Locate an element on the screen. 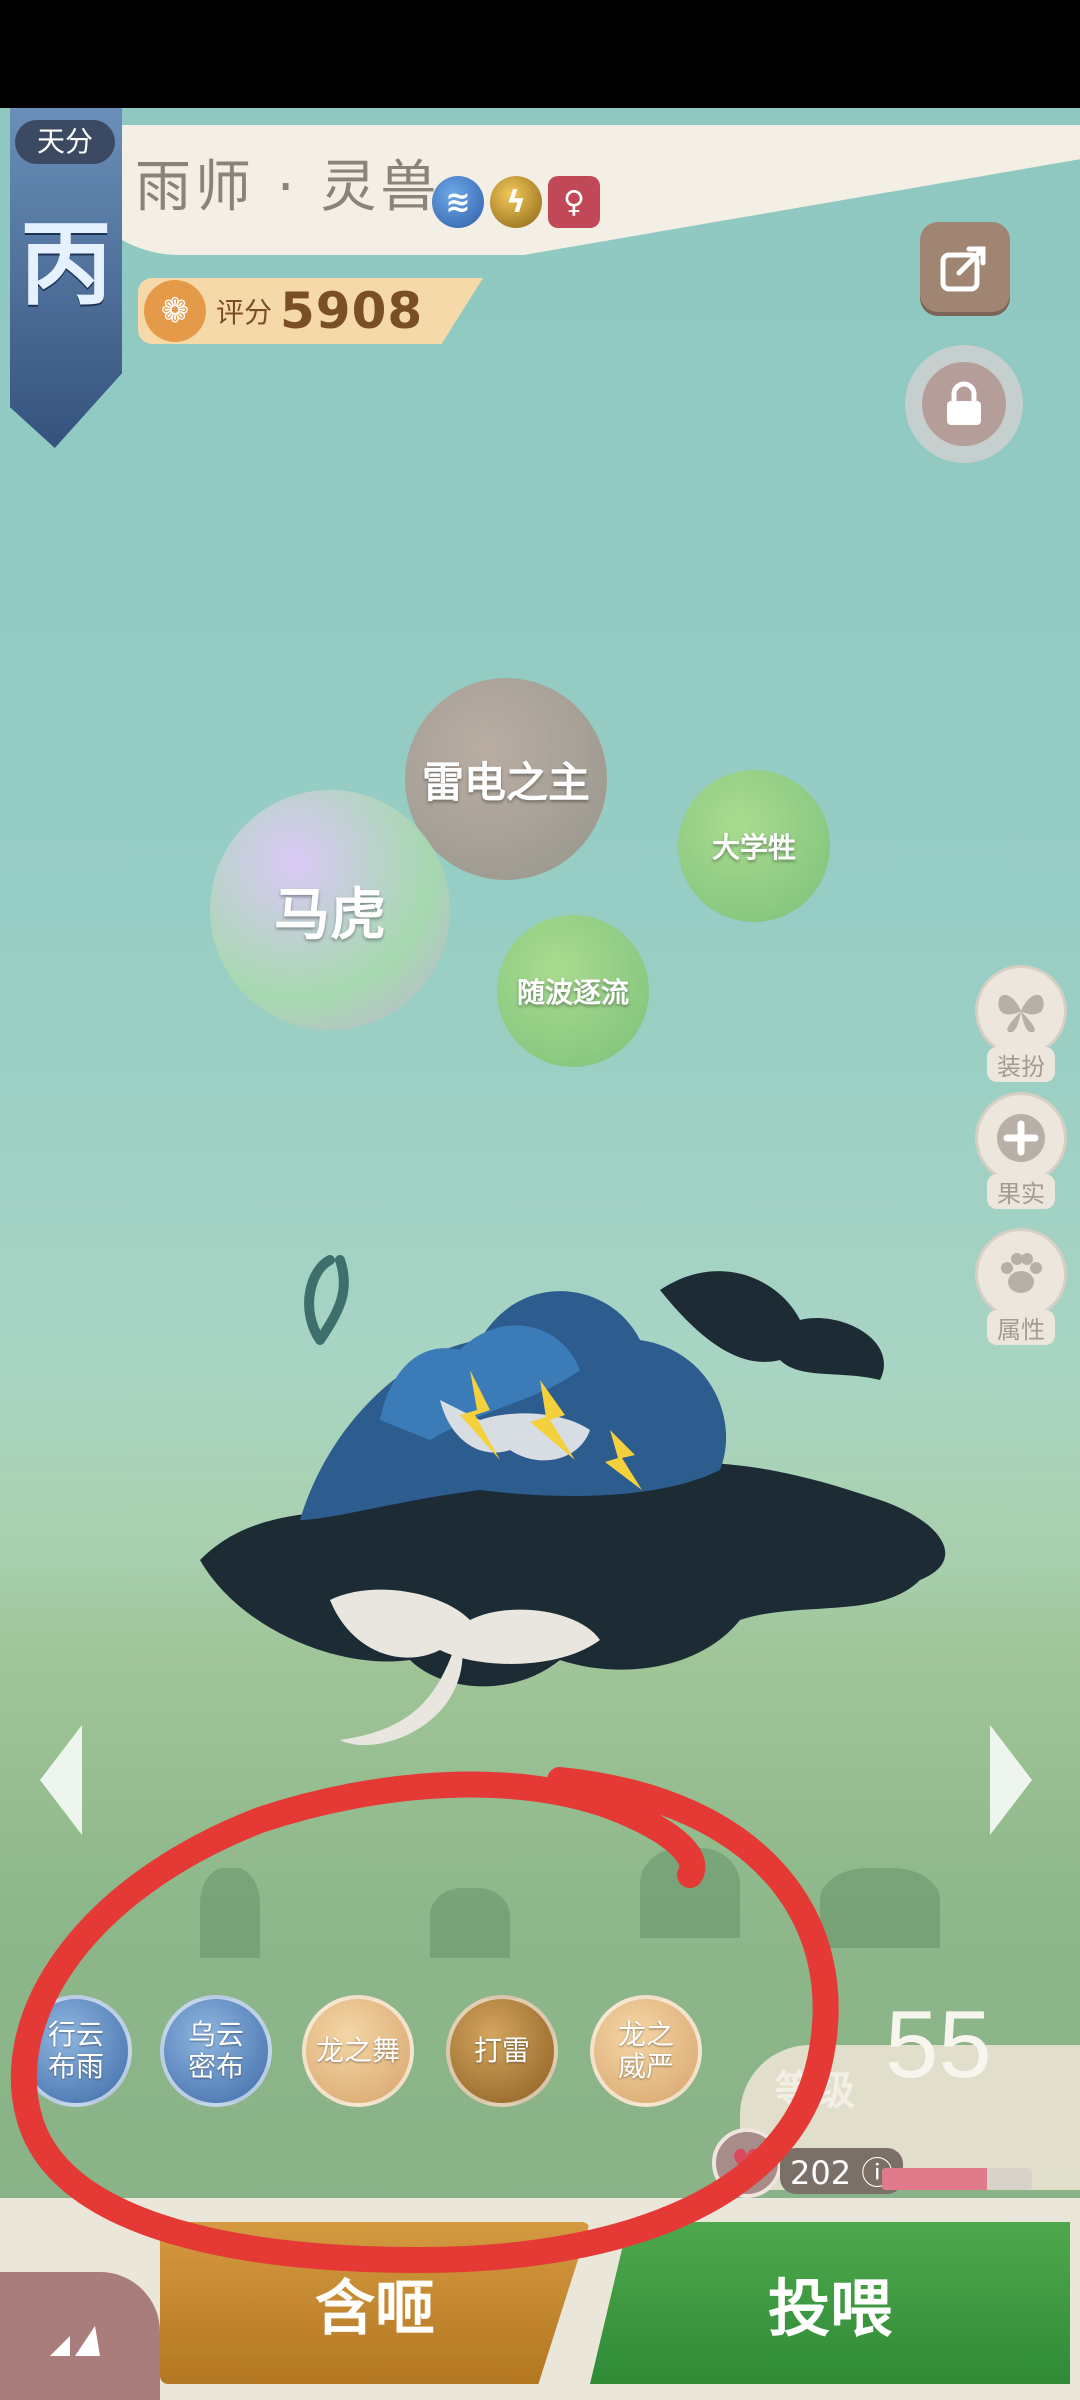  side-fruit-button: 果实 is located at coordinates (1021, 1150).